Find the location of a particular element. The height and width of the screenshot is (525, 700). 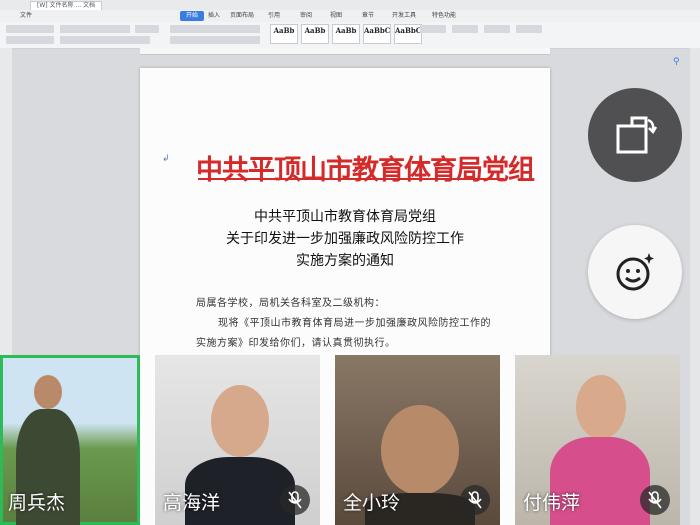

paragraph-marker-icon: ↲ is located at coordinates (166, 159).